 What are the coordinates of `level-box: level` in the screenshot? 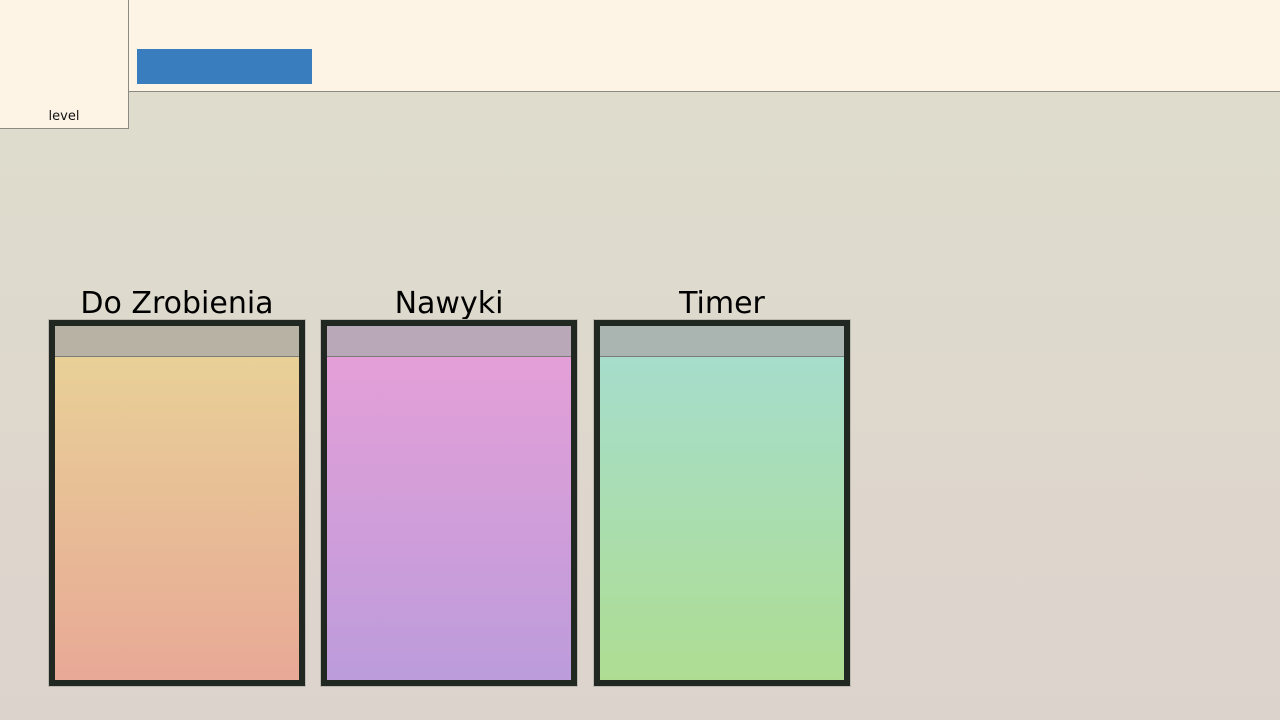 It's located at (64, 64).